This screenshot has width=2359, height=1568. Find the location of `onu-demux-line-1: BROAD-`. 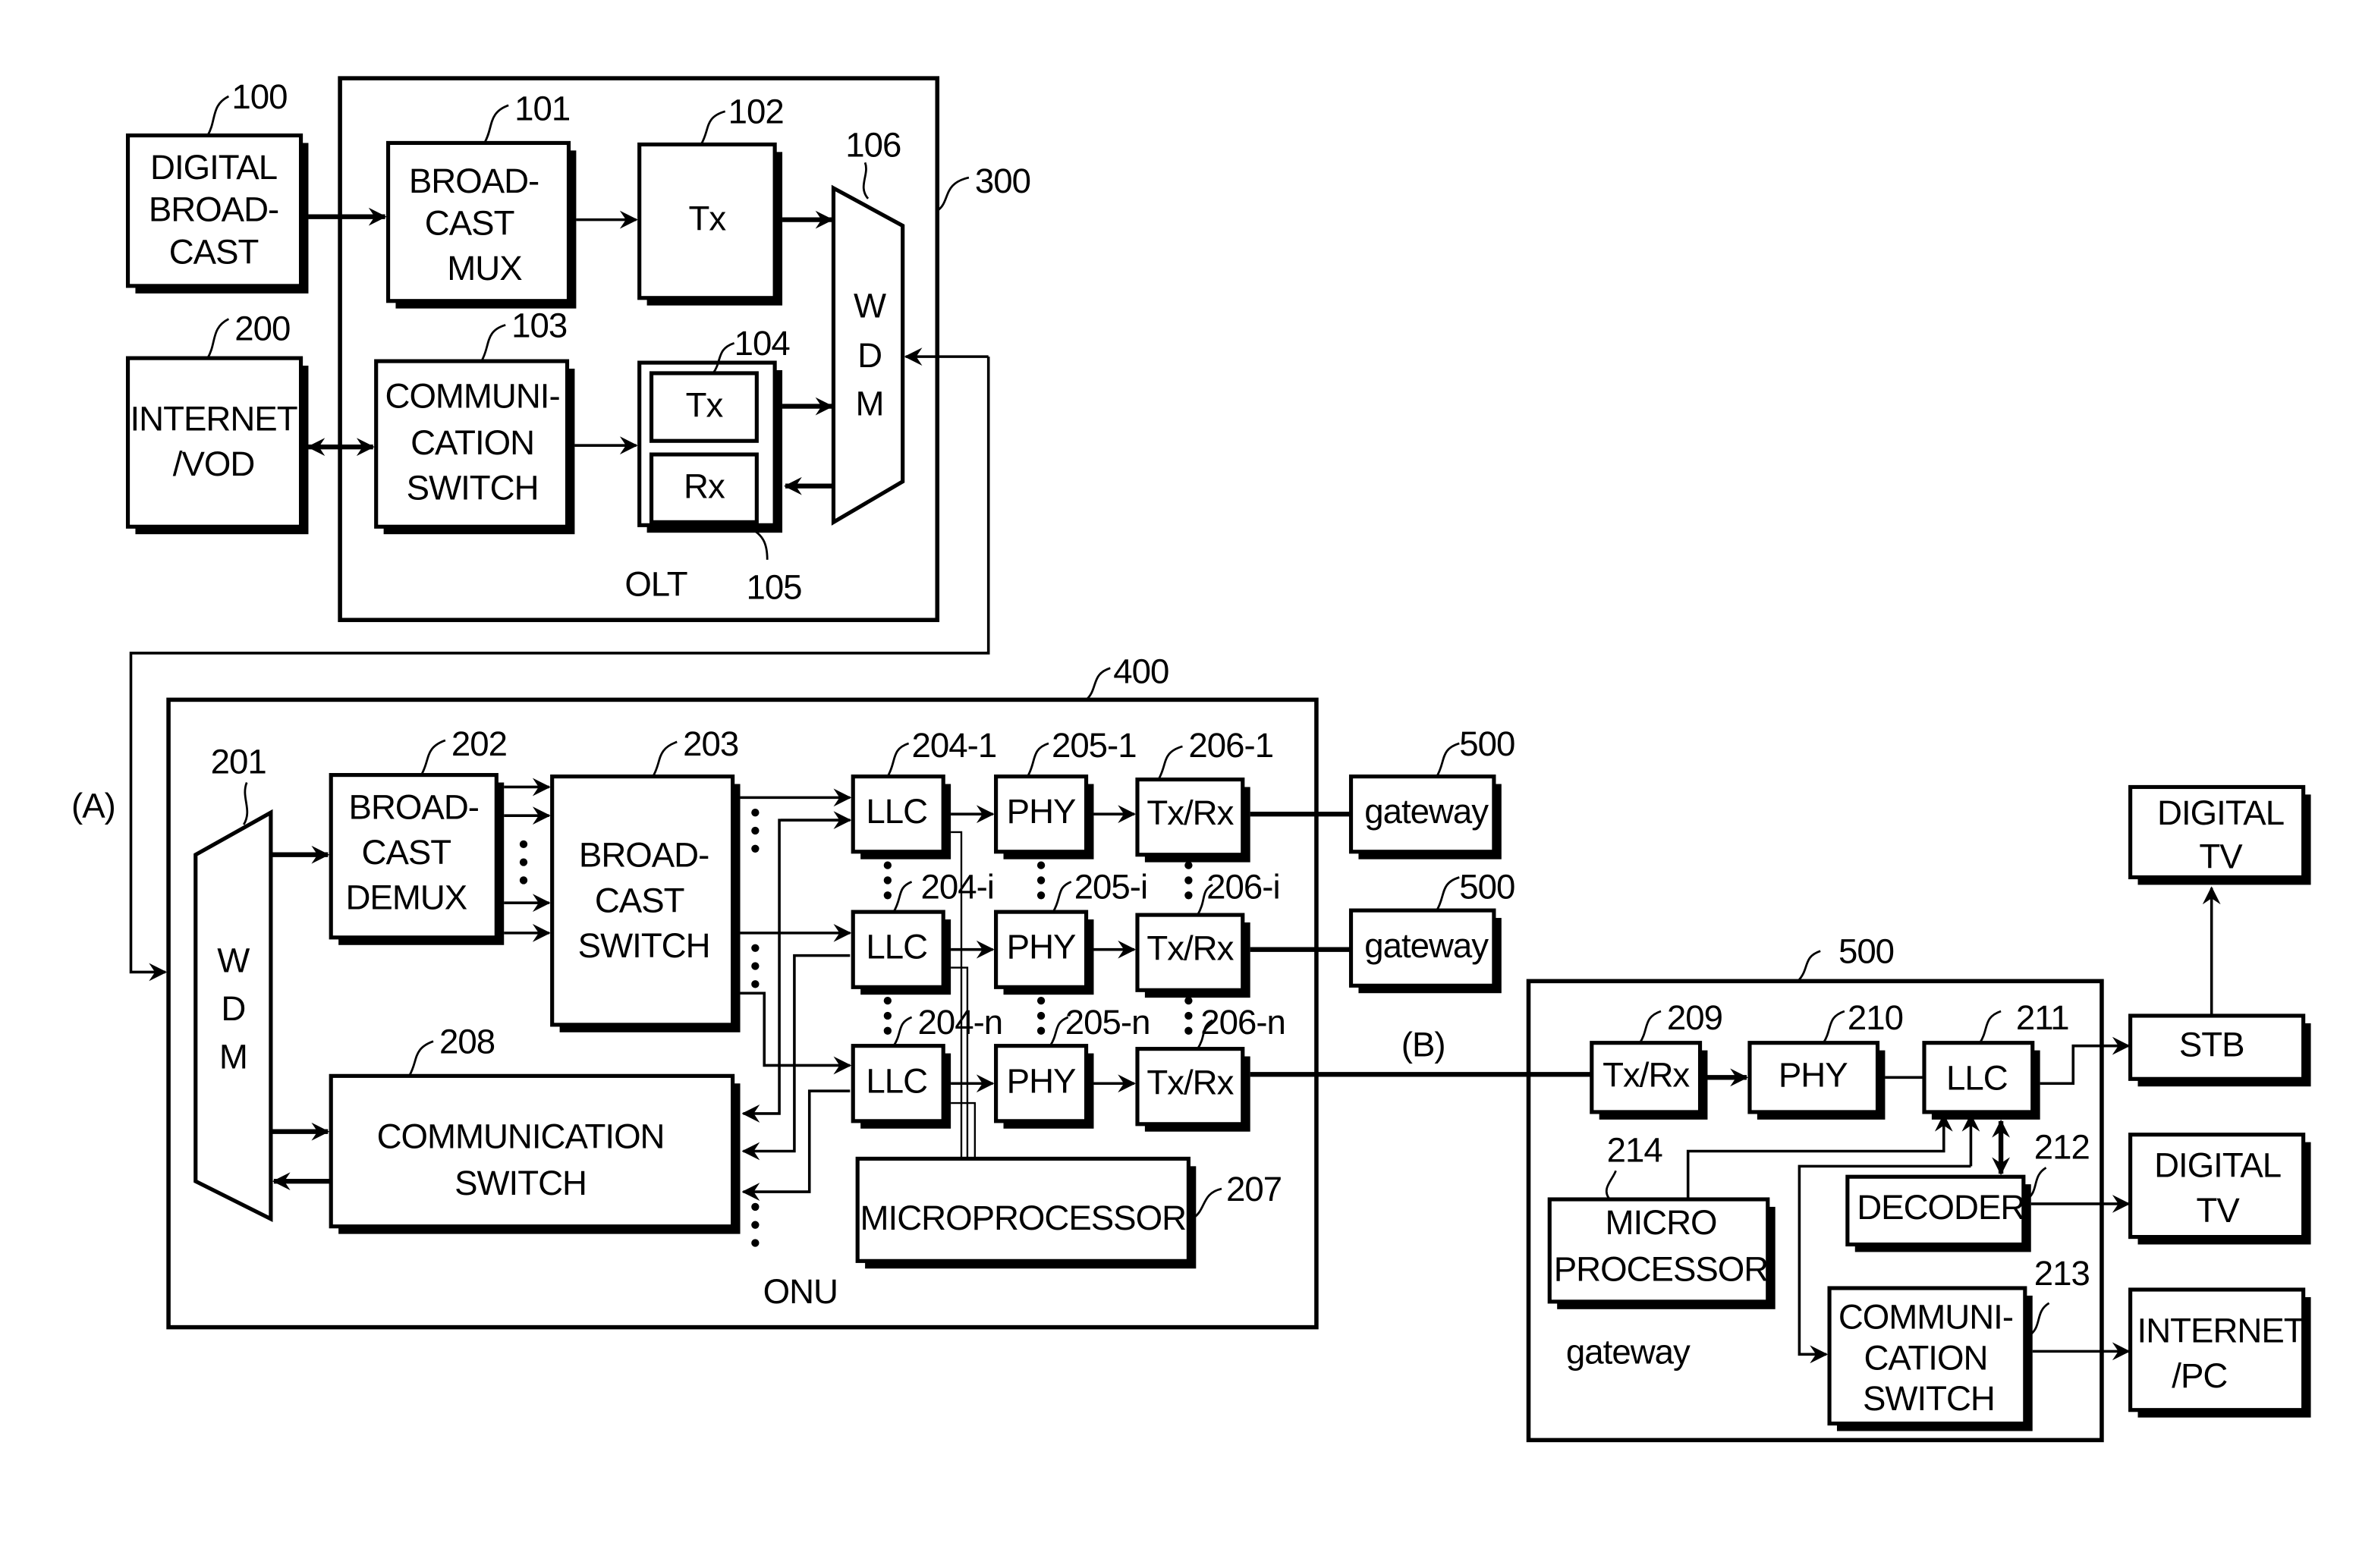

onu-demux-line-1: BROAD- is located at coordinates (414, 807).